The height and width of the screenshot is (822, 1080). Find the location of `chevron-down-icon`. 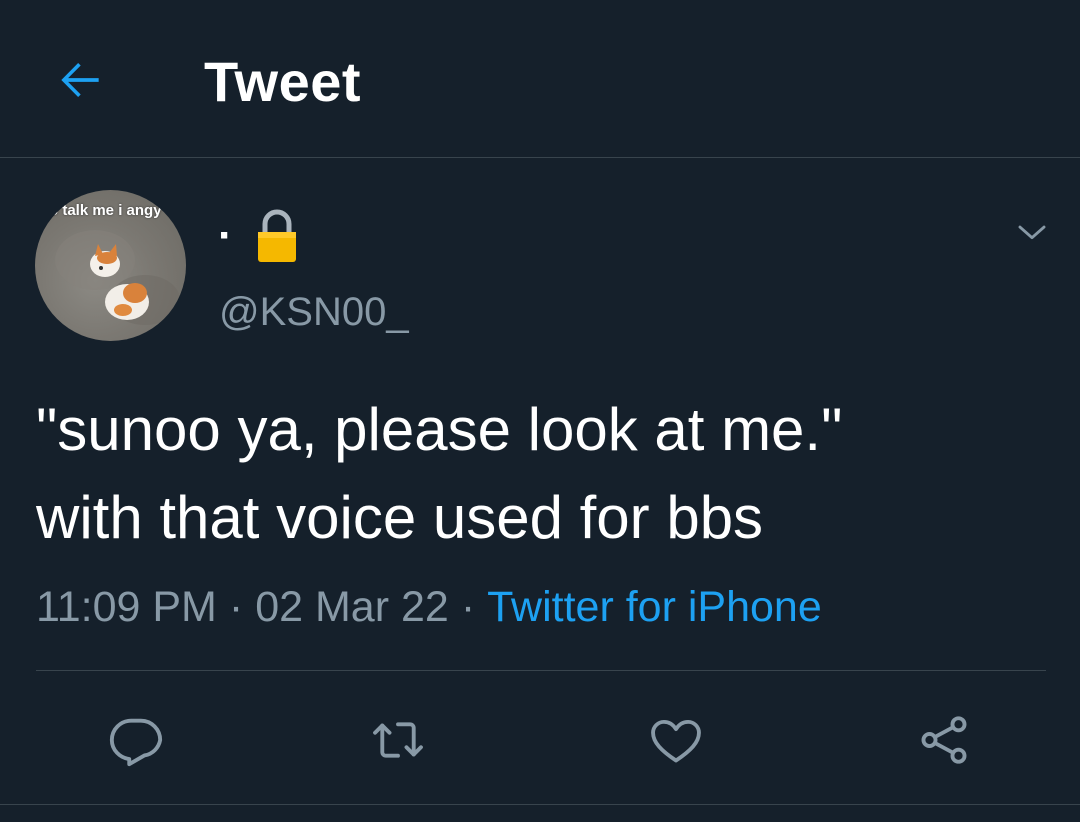

chevron-down-icon is located at coordinates (1032, 232).